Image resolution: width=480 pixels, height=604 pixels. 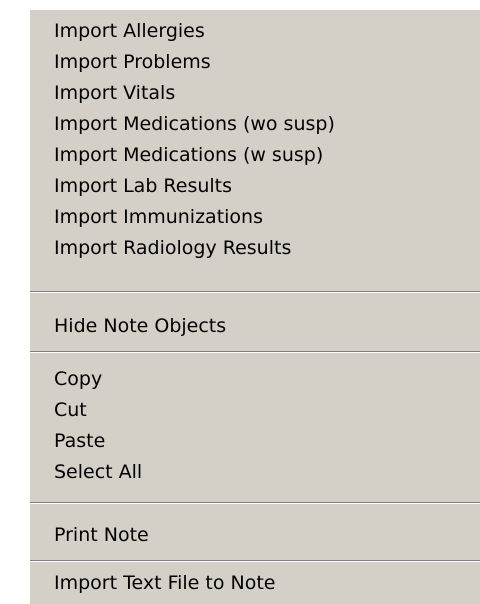 What do you see at coordinates (194, 124) in the screenshot?
I see `menu-item-import-medications-wo-susp: Import Medications (wo susp)` at bounding box center [194, 124].